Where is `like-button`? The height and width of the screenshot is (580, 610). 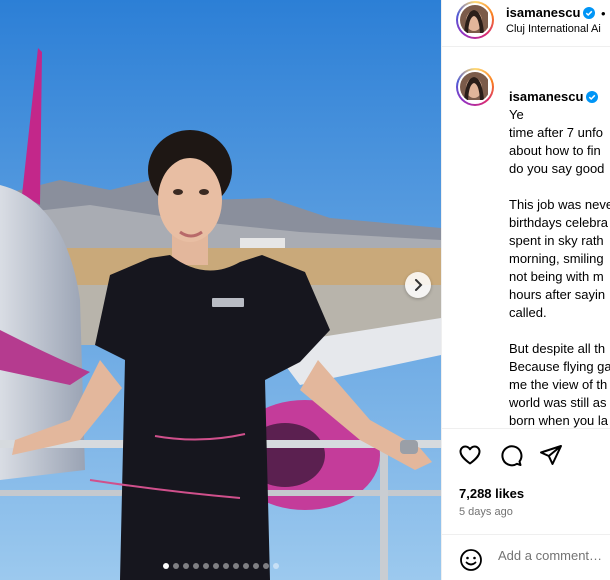
like-button is located at coordinates (470, 457).